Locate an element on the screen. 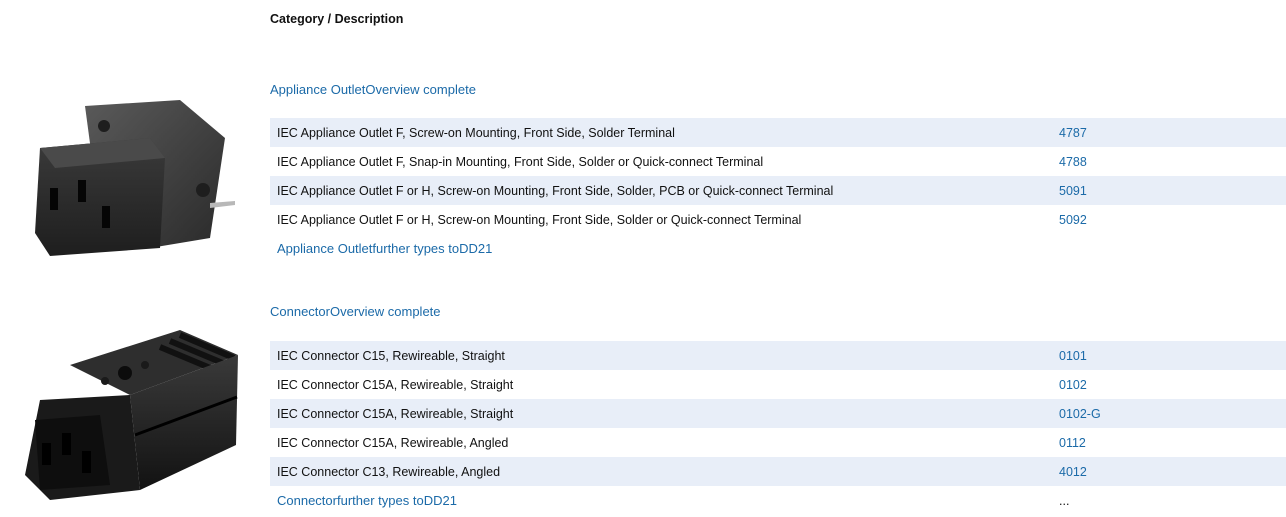 Image resolution: width=1286 pixels, height=517 pixels. product-code-link: 0101 is located at coordinates (1073, 356).